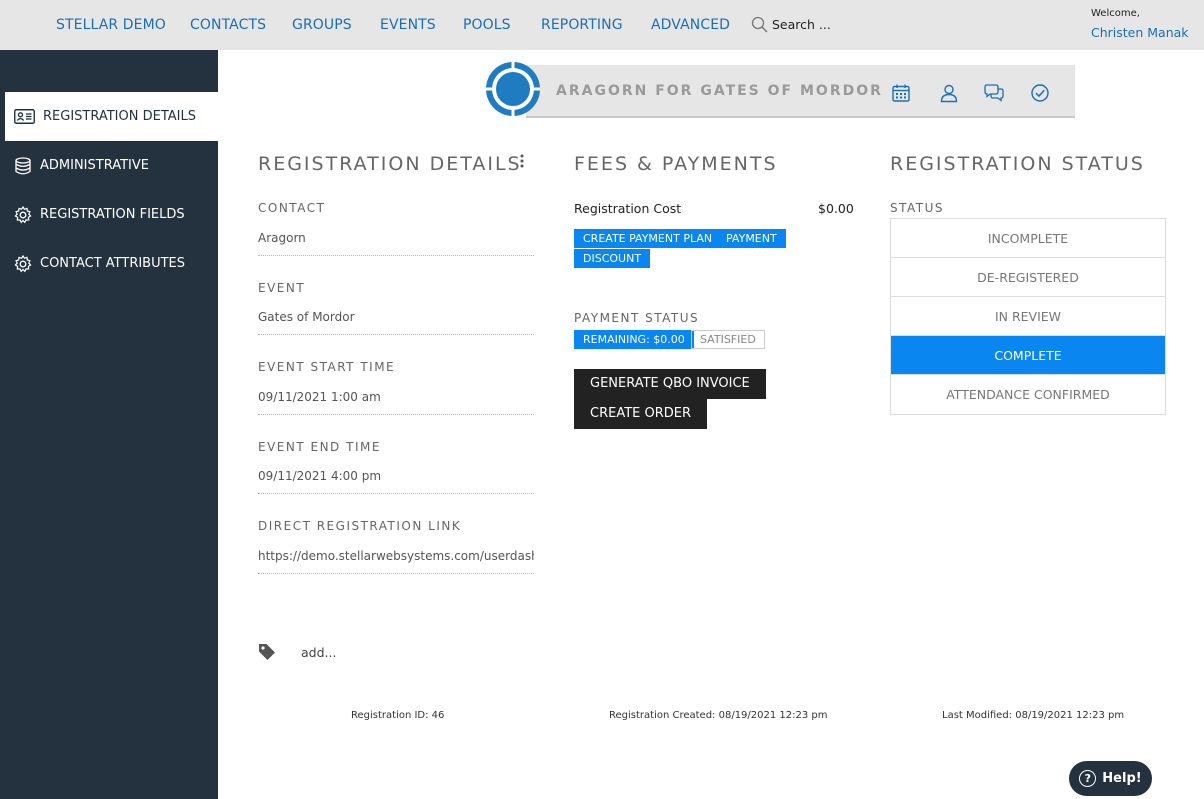 The width and height of the screenshot is (1204, 799). I want to click on registration-id: Registration ID: 46, so click(398, 715).